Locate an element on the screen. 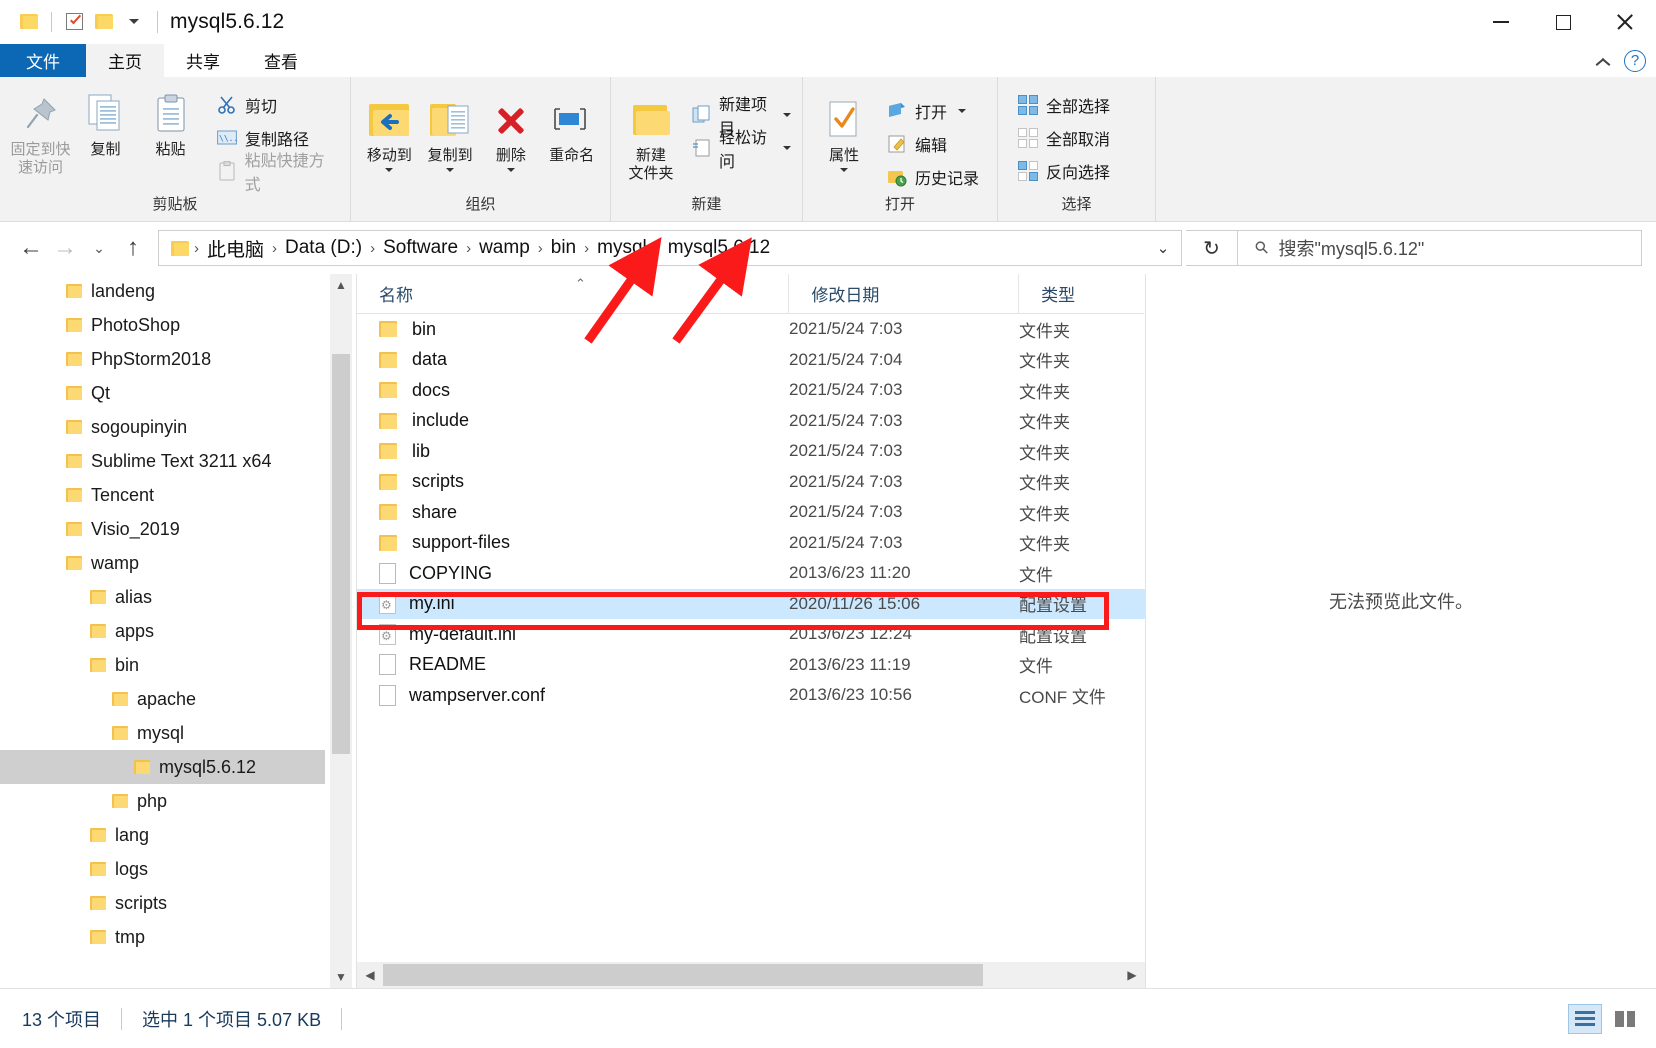 Image resolution: width=1656 pixels, height=1048 pixels. column-header-date-modified: 修改日期 is located at coordinates (903, 293).